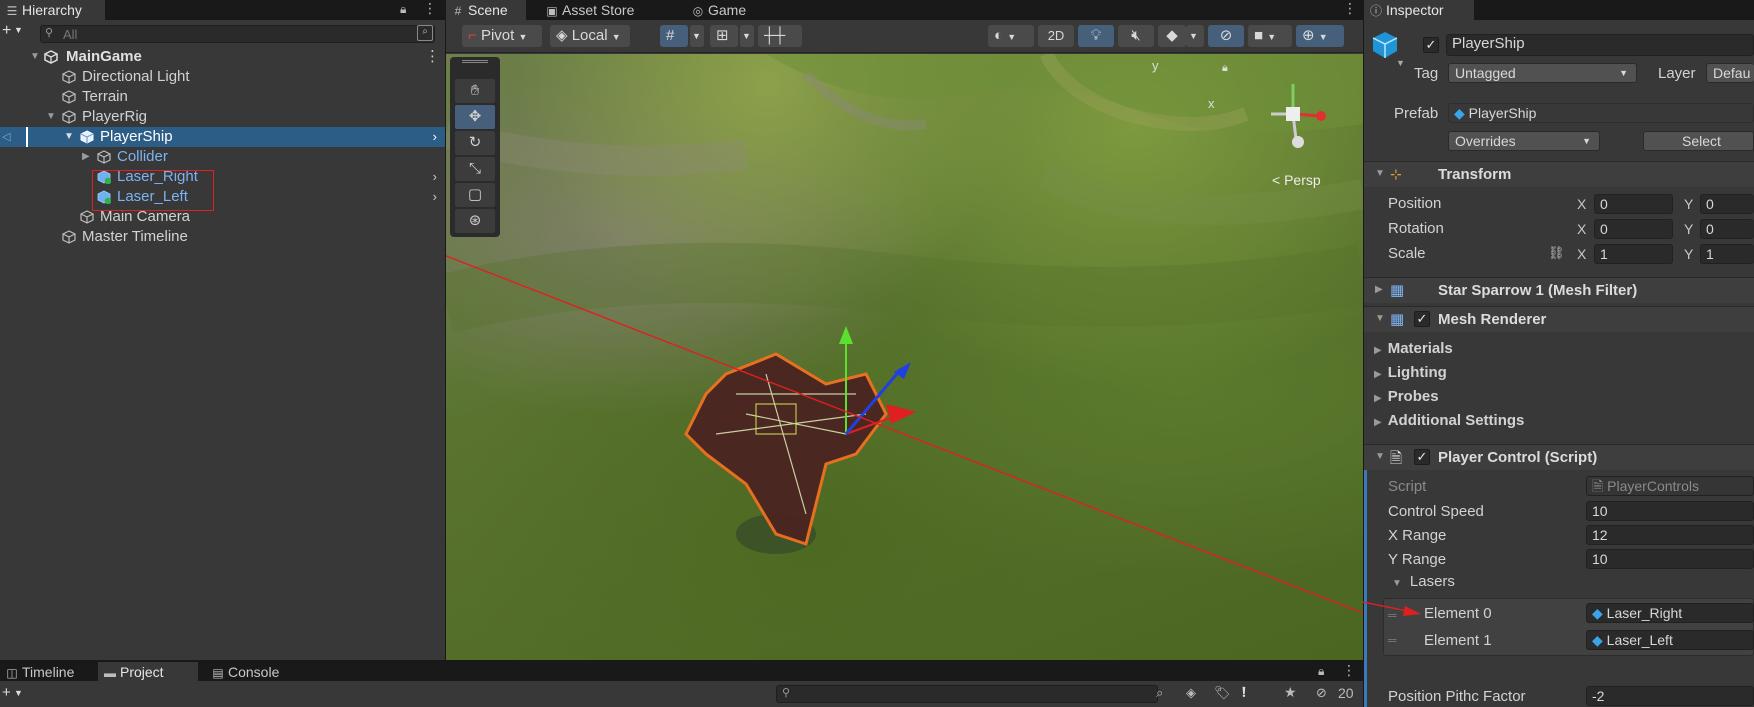 This screenshot has height=707, width=1754. I want to click on lighting-toggle: 💡︎, so click(1096, 36).